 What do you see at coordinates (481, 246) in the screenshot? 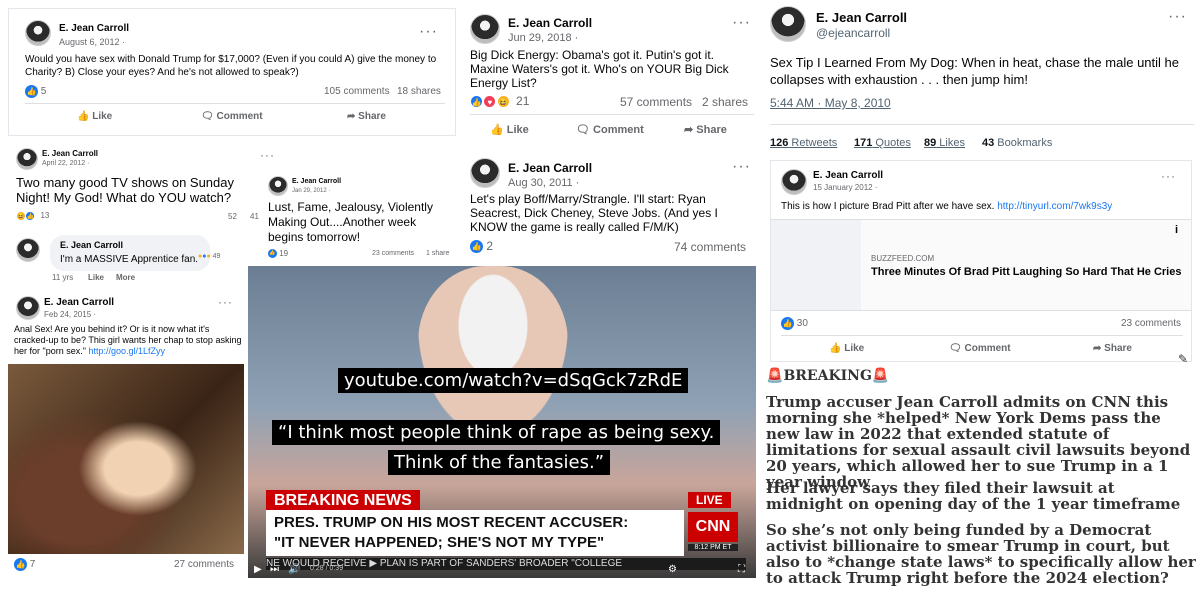
I see `reaction-summary: 👍 2` at bounding box center [481, 246].